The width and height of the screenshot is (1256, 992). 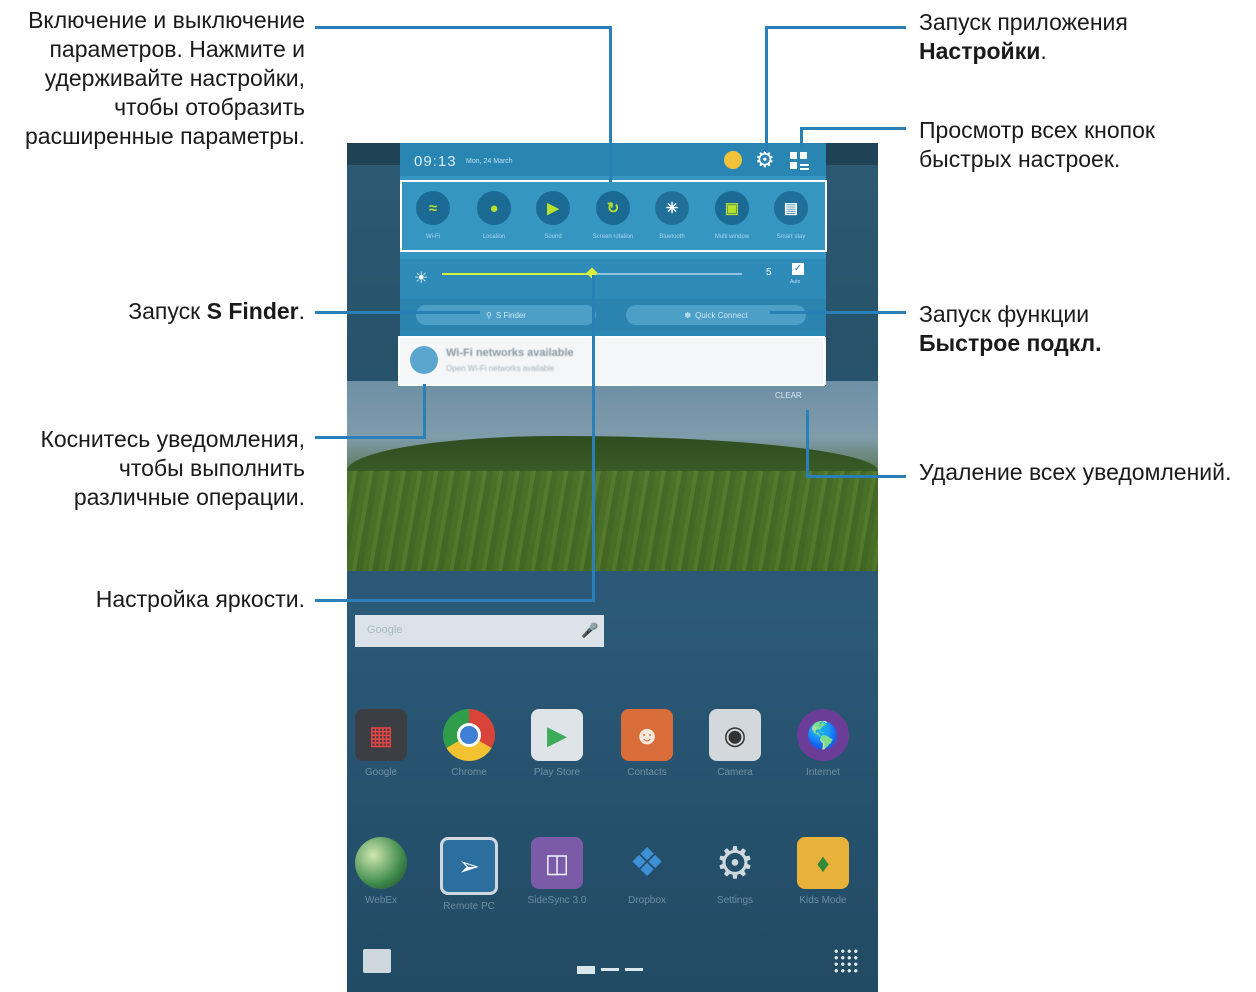 I want to click on callout-settings-bold: Настройки, so click(x=980, y=51).